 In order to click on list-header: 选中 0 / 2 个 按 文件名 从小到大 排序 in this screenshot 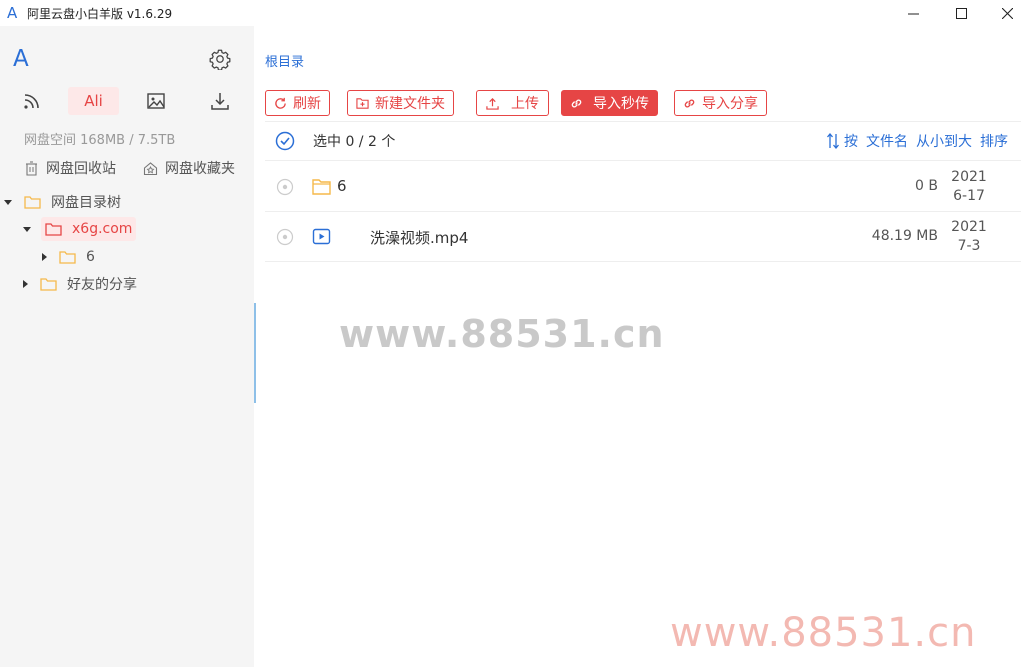, I will do `click(643, 141)`.